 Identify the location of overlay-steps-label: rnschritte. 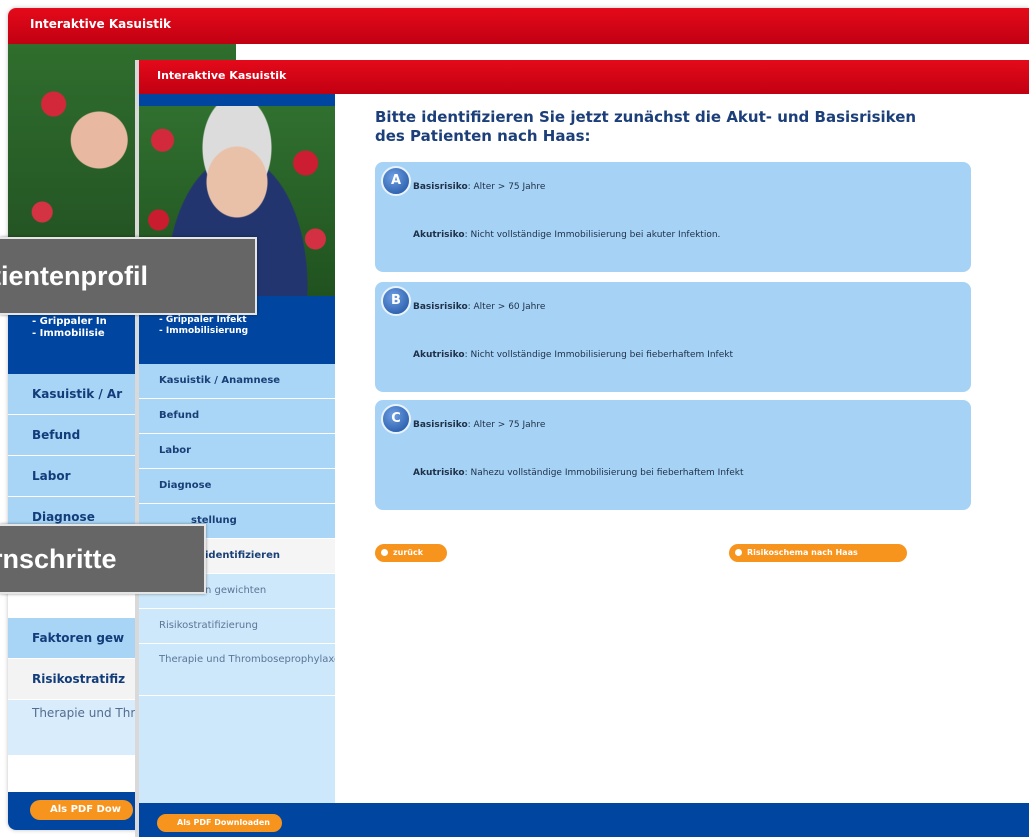
(103, 559).